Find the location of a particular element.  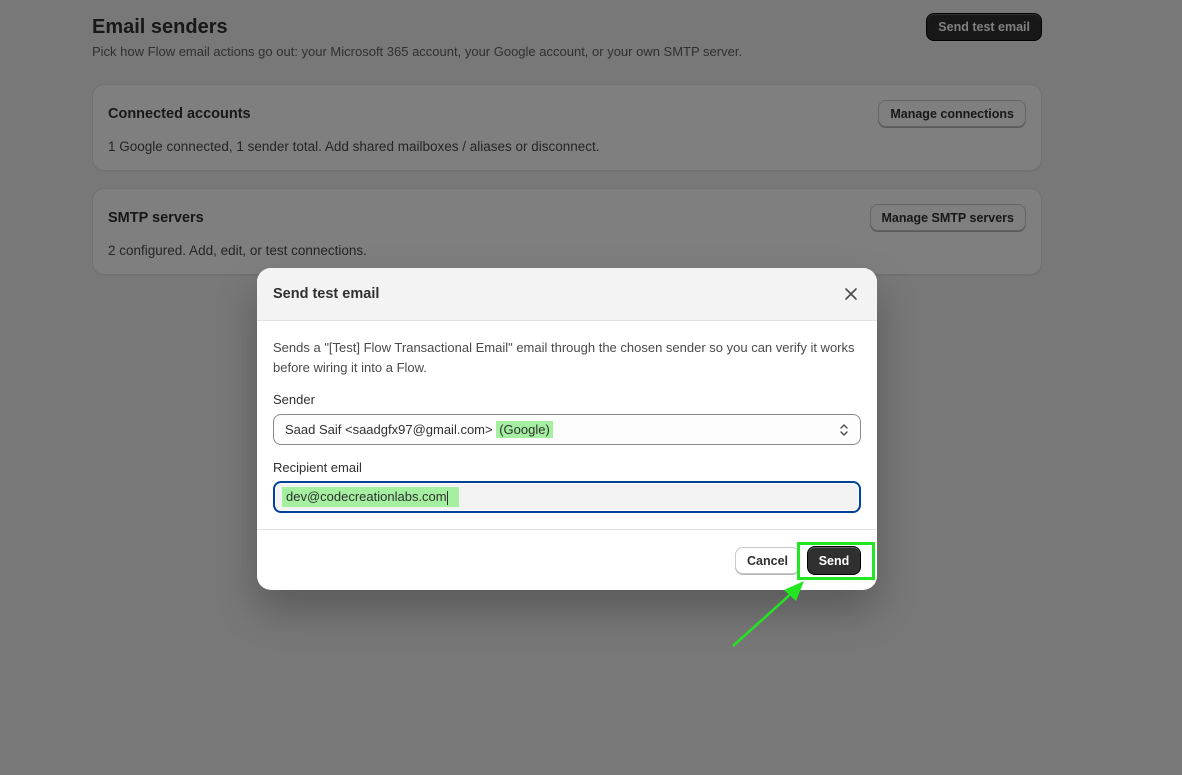

recipient-email-text-wrap: dev@codecreationlabs.com is located at coordinates (370, 497).